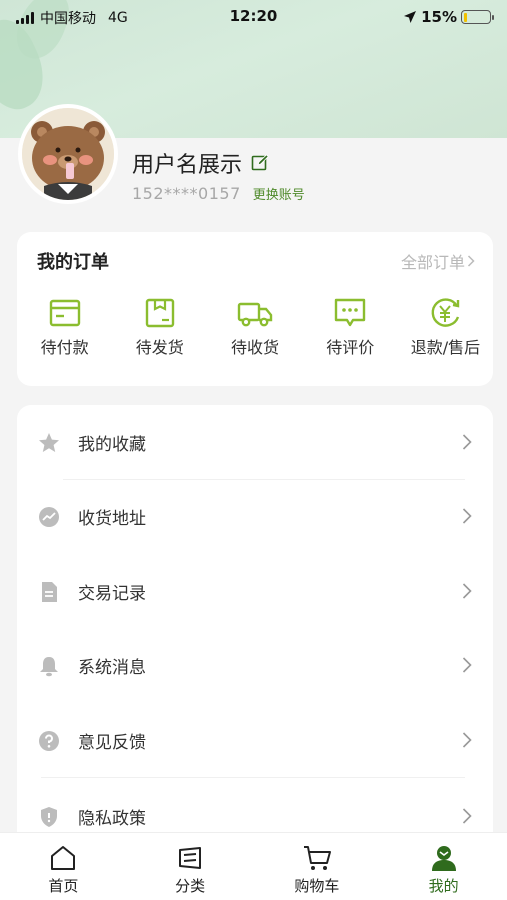  I want to click on menu-item-messages: 系统消息, so click(255, 665).